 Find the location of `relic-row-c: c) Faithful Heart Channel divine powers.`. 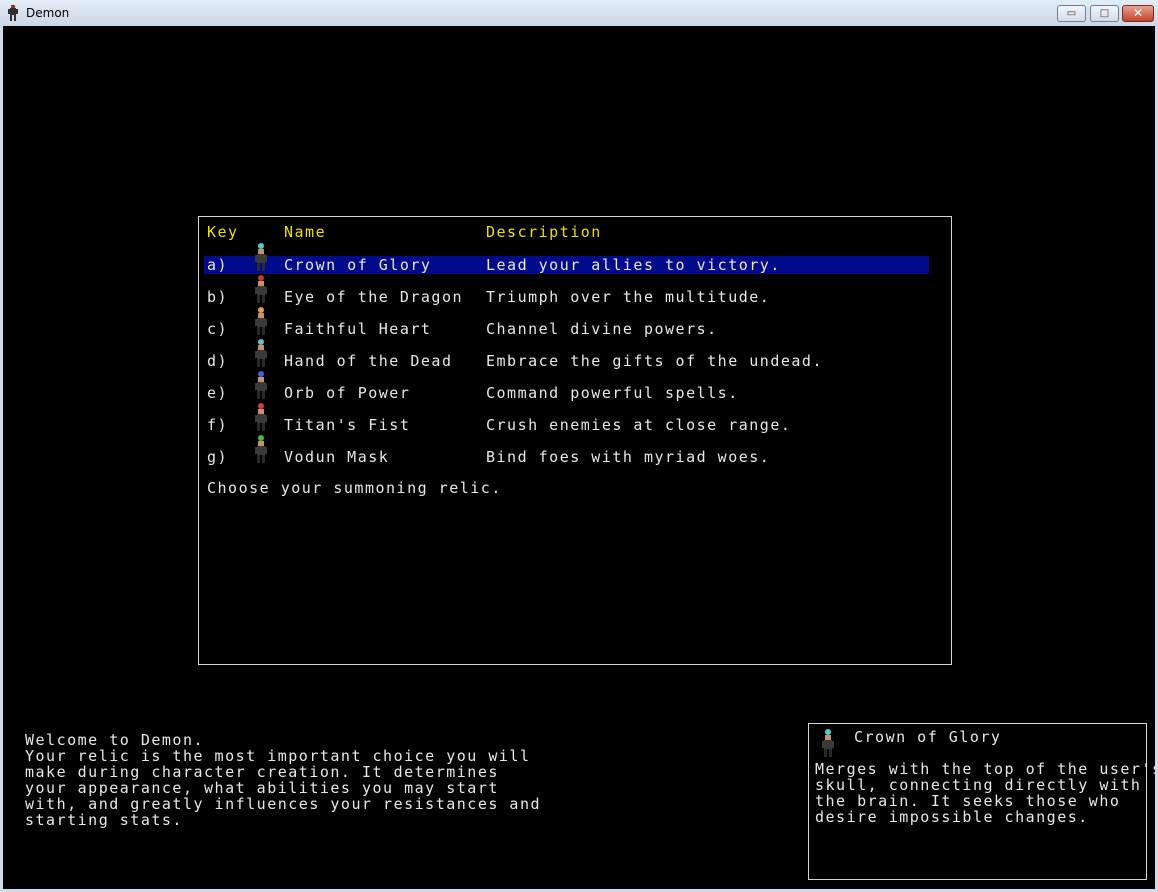

relic-row-c: c) Faithful Heart Channel divine powers. is located at coordinates (566, 329).